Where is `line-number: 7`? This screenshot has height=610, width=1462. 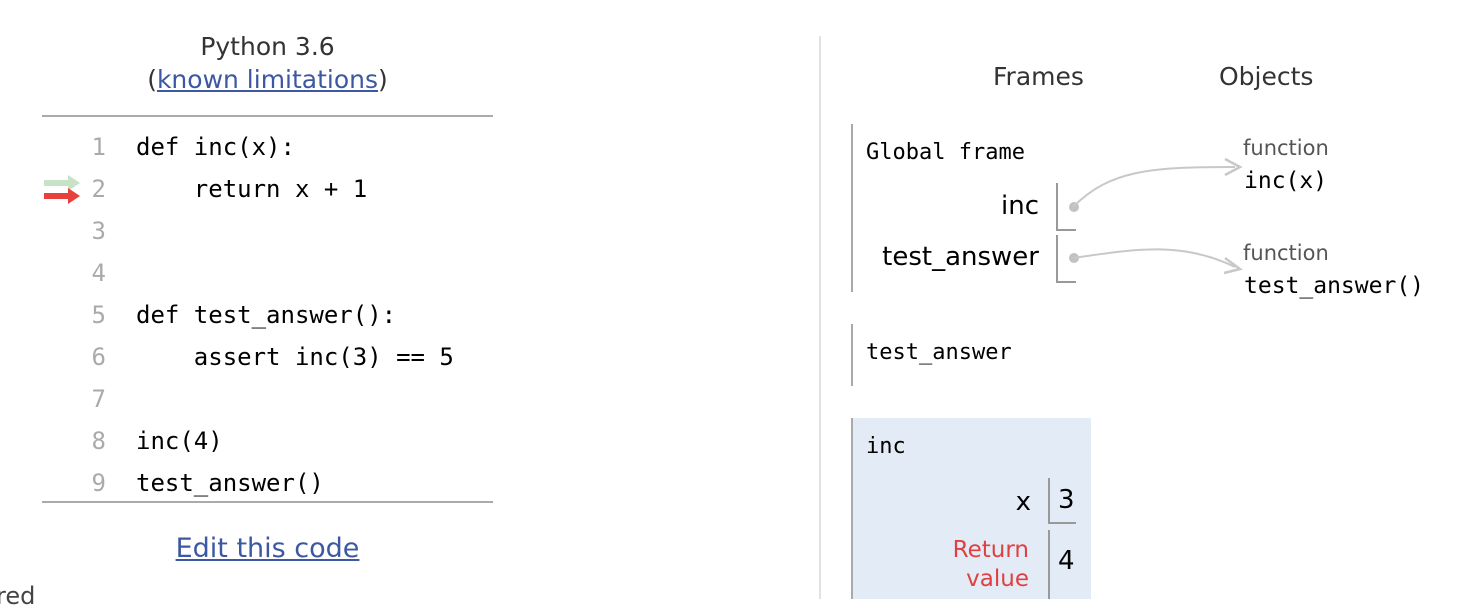 line-number: 7 is located at coordinates (98, 399).